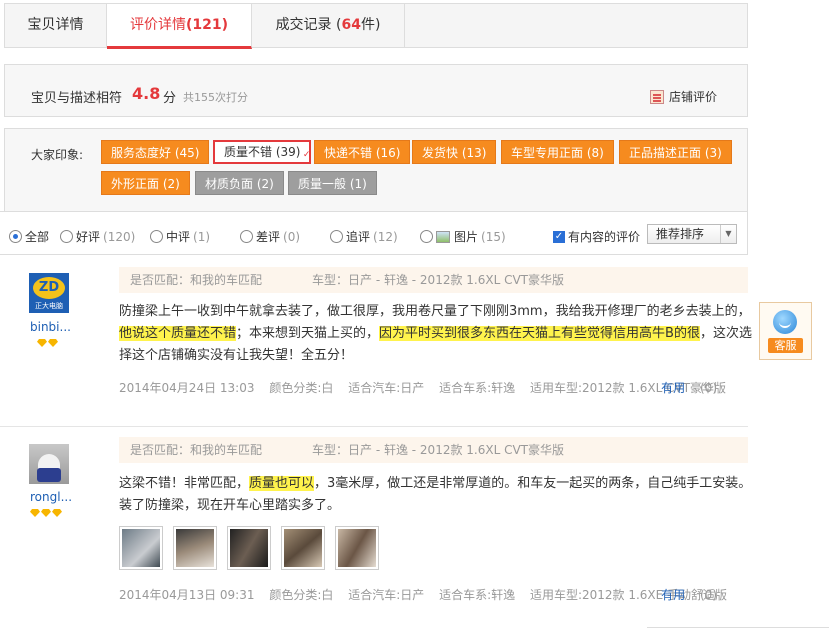 This screenshot has width=829, height=629. I want to click on tab-bar: 宝贝详情 评价详情(121) 成交记录 (64件), so click(376, 26).